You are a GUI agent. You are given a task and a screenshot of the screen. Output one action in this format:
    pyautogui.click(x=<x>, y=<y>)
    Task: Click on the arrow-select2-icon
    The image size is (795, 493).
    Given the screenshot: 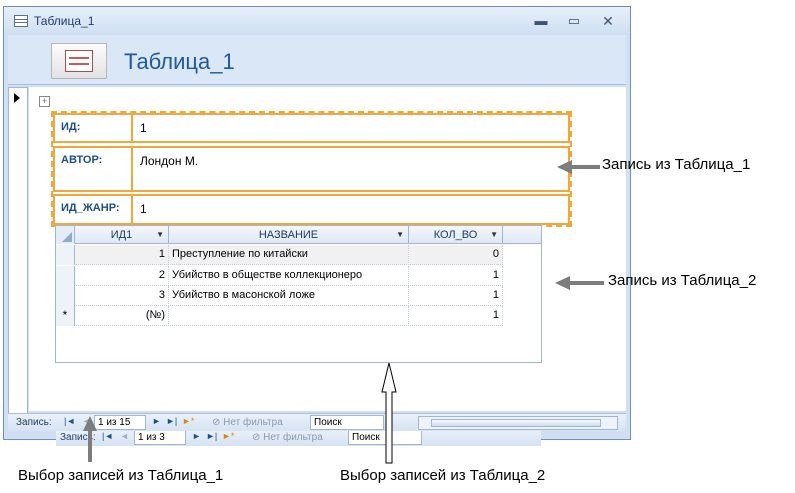 What is the action you would take?
    pyautogui.click(x=389, y=413)
    